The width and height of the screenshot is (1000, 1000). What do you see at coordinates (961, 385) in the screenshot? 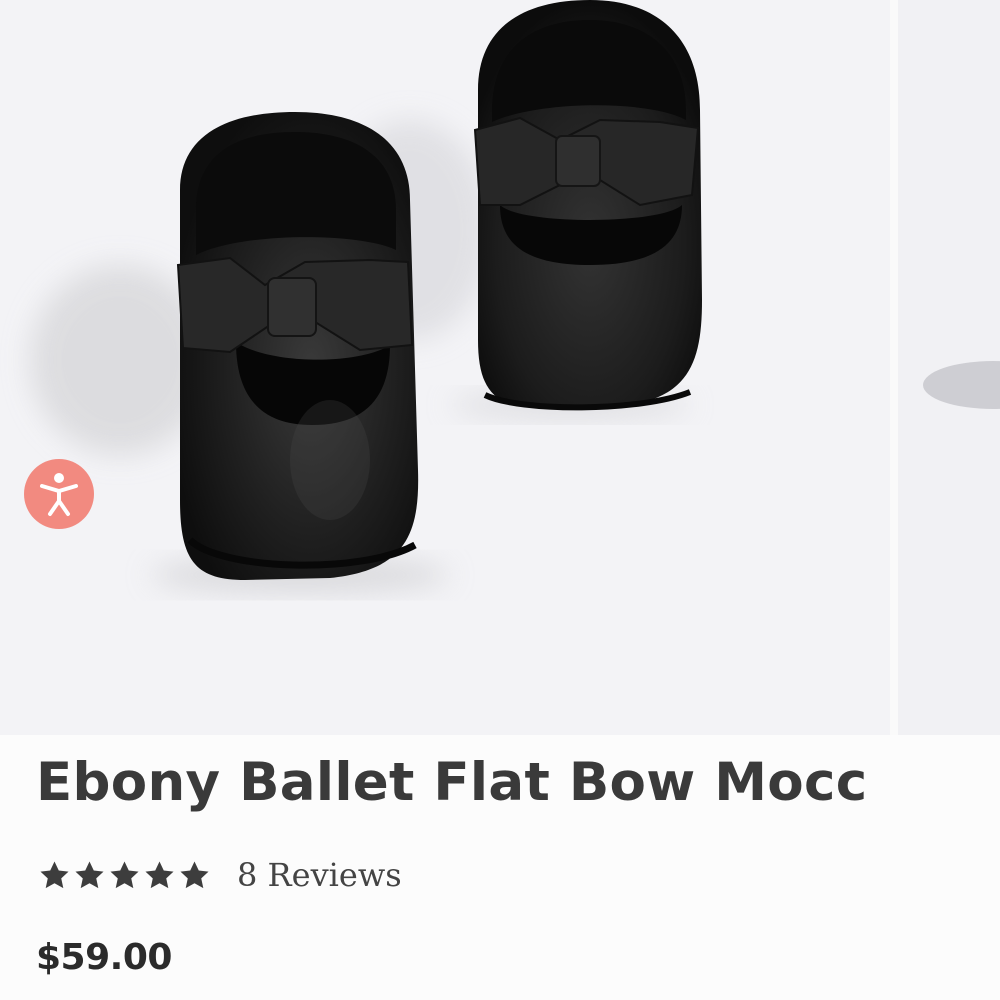
I see `next-slide-image-preview` at bounding box center [961, 385].